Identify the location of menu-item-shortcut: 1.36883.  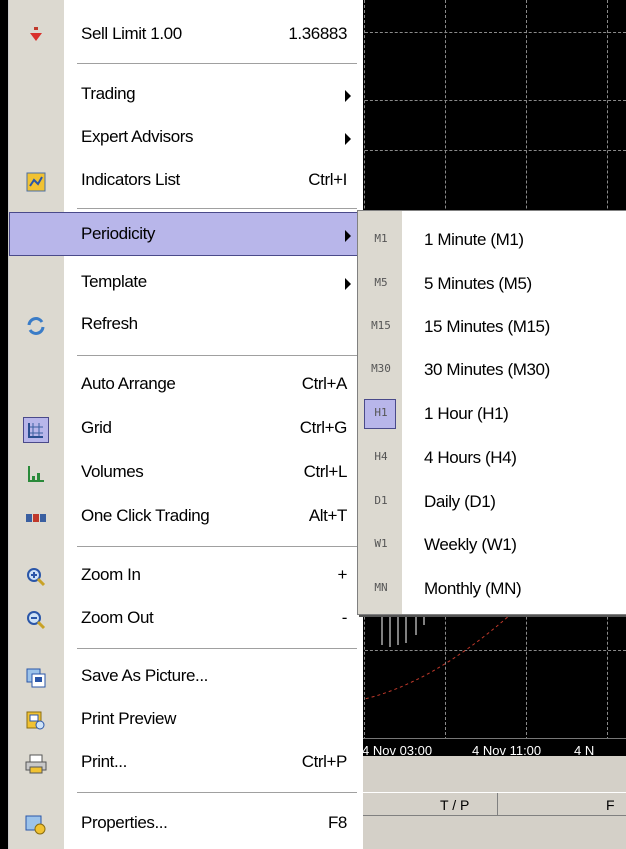
(317, 33).